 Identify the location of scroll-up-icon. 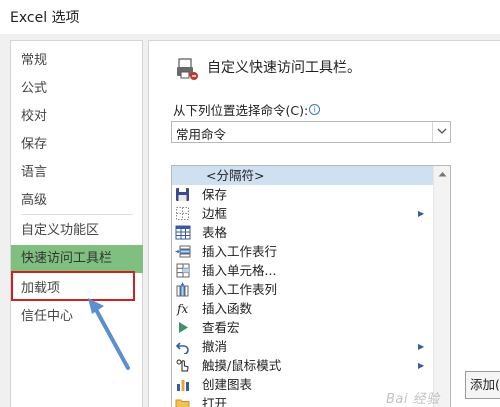
(442, 174).